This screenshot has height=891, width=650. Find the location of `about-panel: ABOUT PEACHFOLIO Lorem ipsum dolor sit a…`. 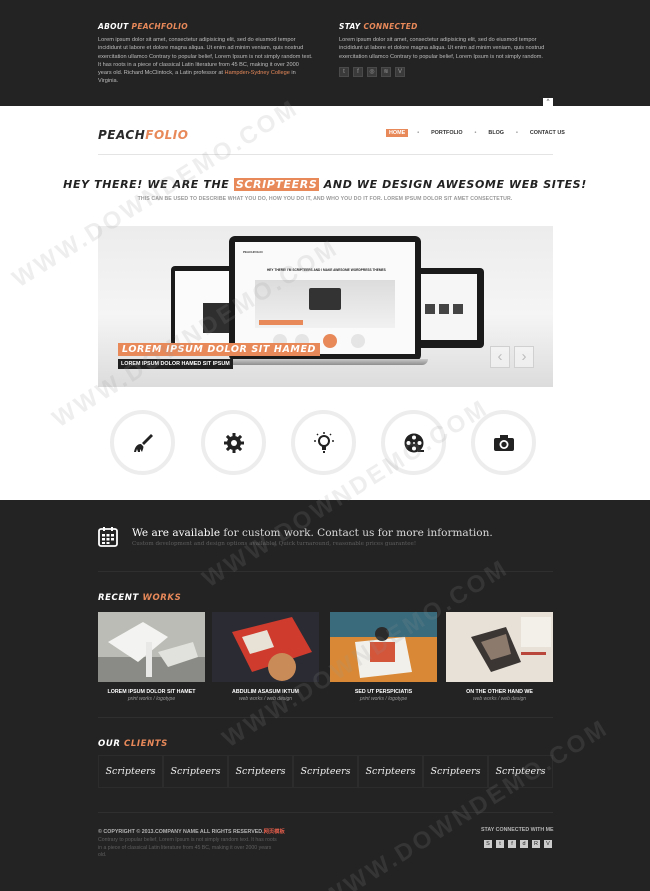

about-panel: ABOUT PEACHFOLIO Lorem ipsum dolor sit a… is located at coordinates (205, 54).